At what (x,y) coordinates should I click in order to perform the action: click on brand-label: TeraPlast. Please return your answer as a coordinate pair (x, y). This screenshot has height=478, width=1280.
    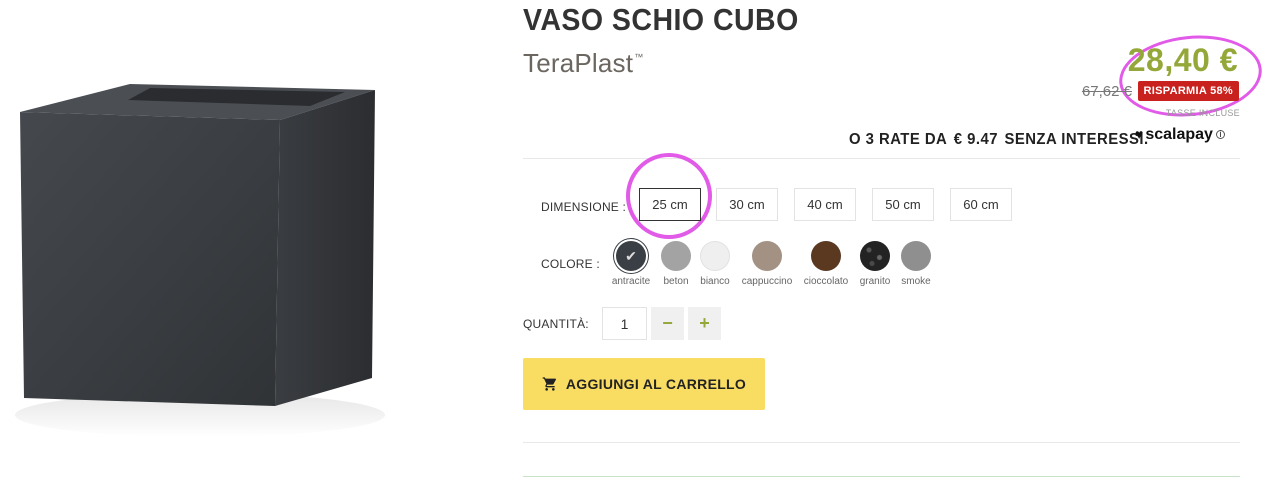
    Looking at the image, I should click on (578, 63).